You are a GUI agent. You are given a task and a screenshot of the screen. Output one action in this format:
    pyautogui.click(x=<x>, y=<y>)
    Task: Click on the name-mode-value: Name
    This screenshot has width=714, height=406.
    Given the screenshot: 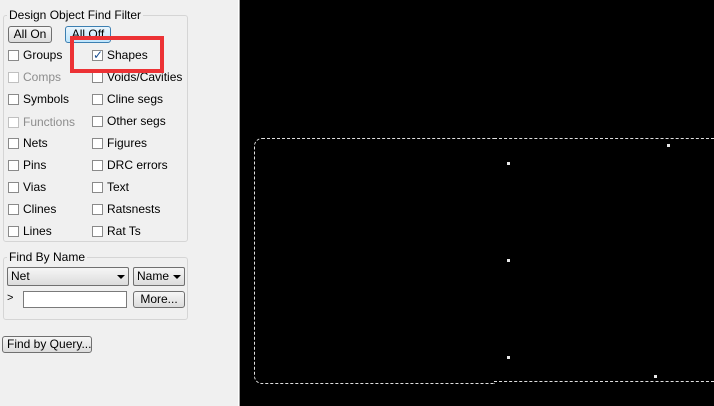 What is the action you would take?
    pyautogui.click(x=153, y=276)
    